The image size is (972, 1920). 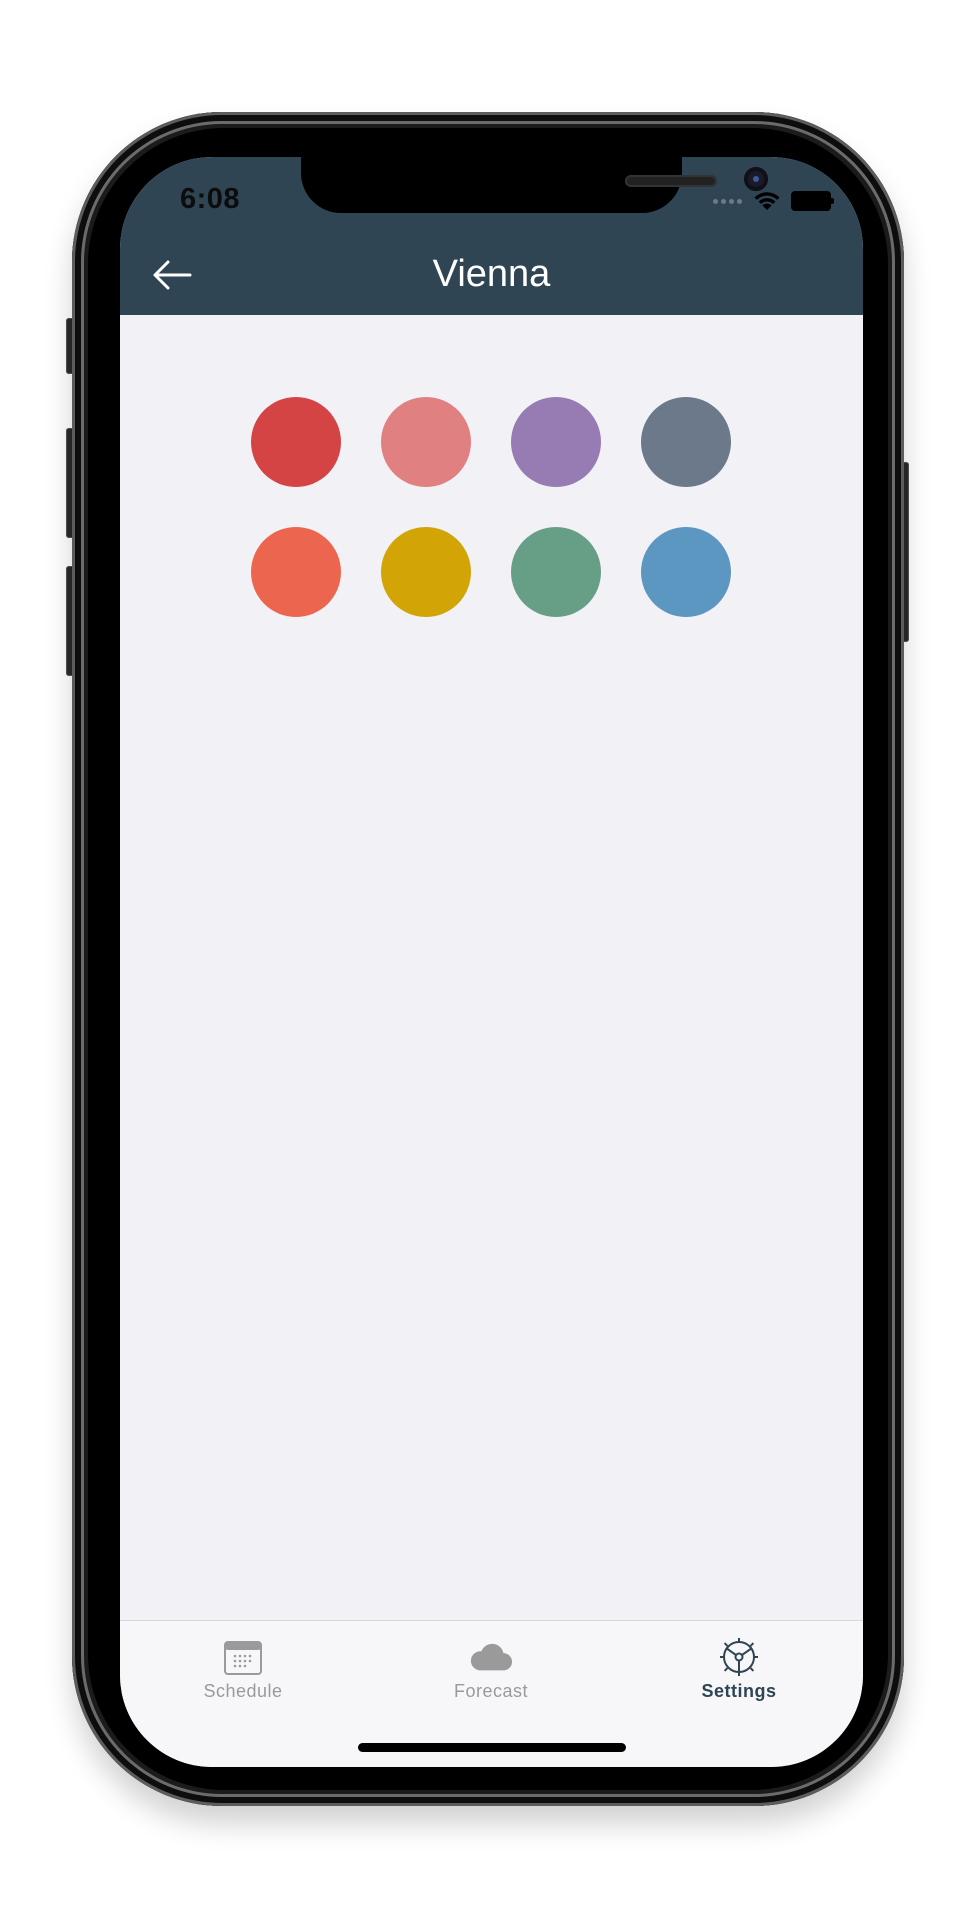 I want to click on status-time: 6:08, so click(x=210, y=199).